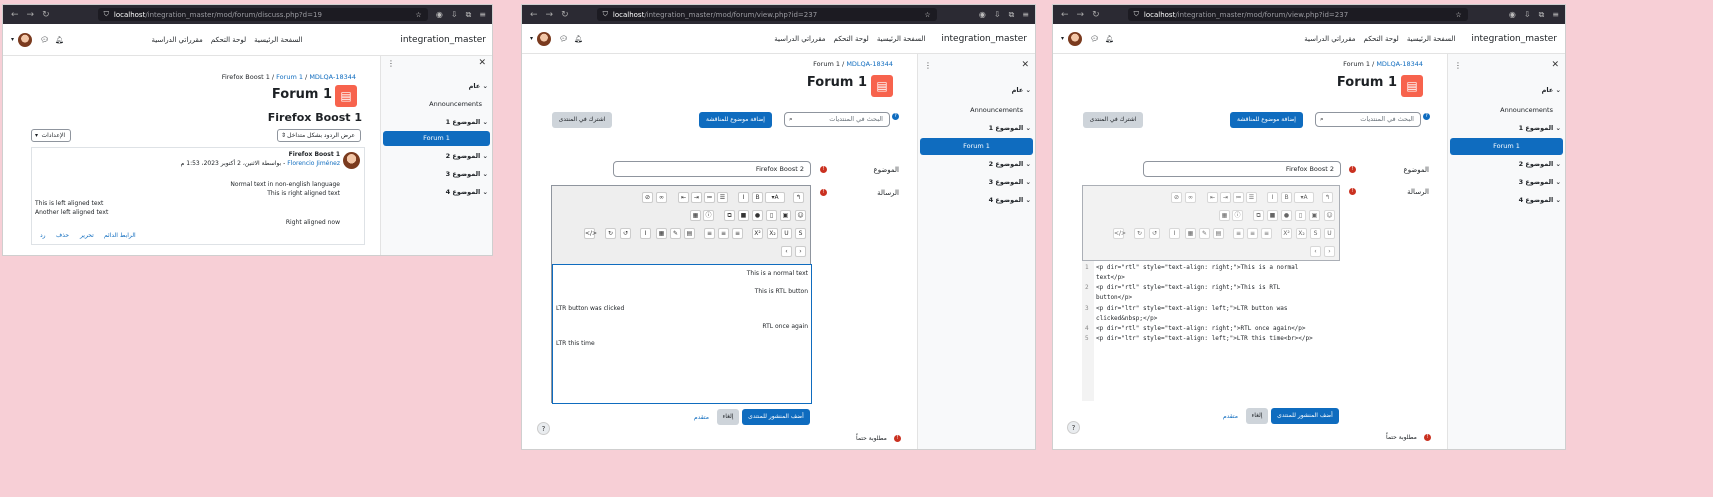 The width and height of the screenshot is (1713, 497). I want to click on messages-icon: 💬︎, so click(563, 39).